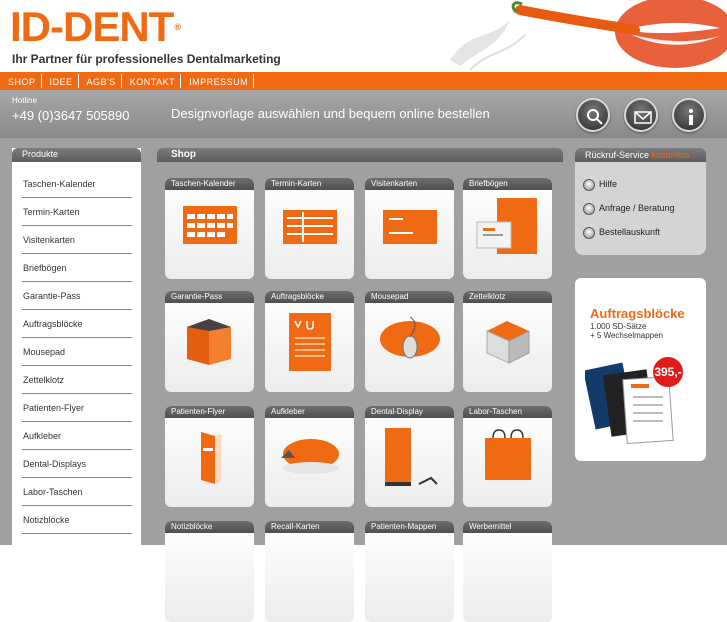 The height and width of the screenshot is (622, 727). Describe the element at coordinates (630, 232) in the screenshot. I see `option-label: Bestellauskunft` at that location.